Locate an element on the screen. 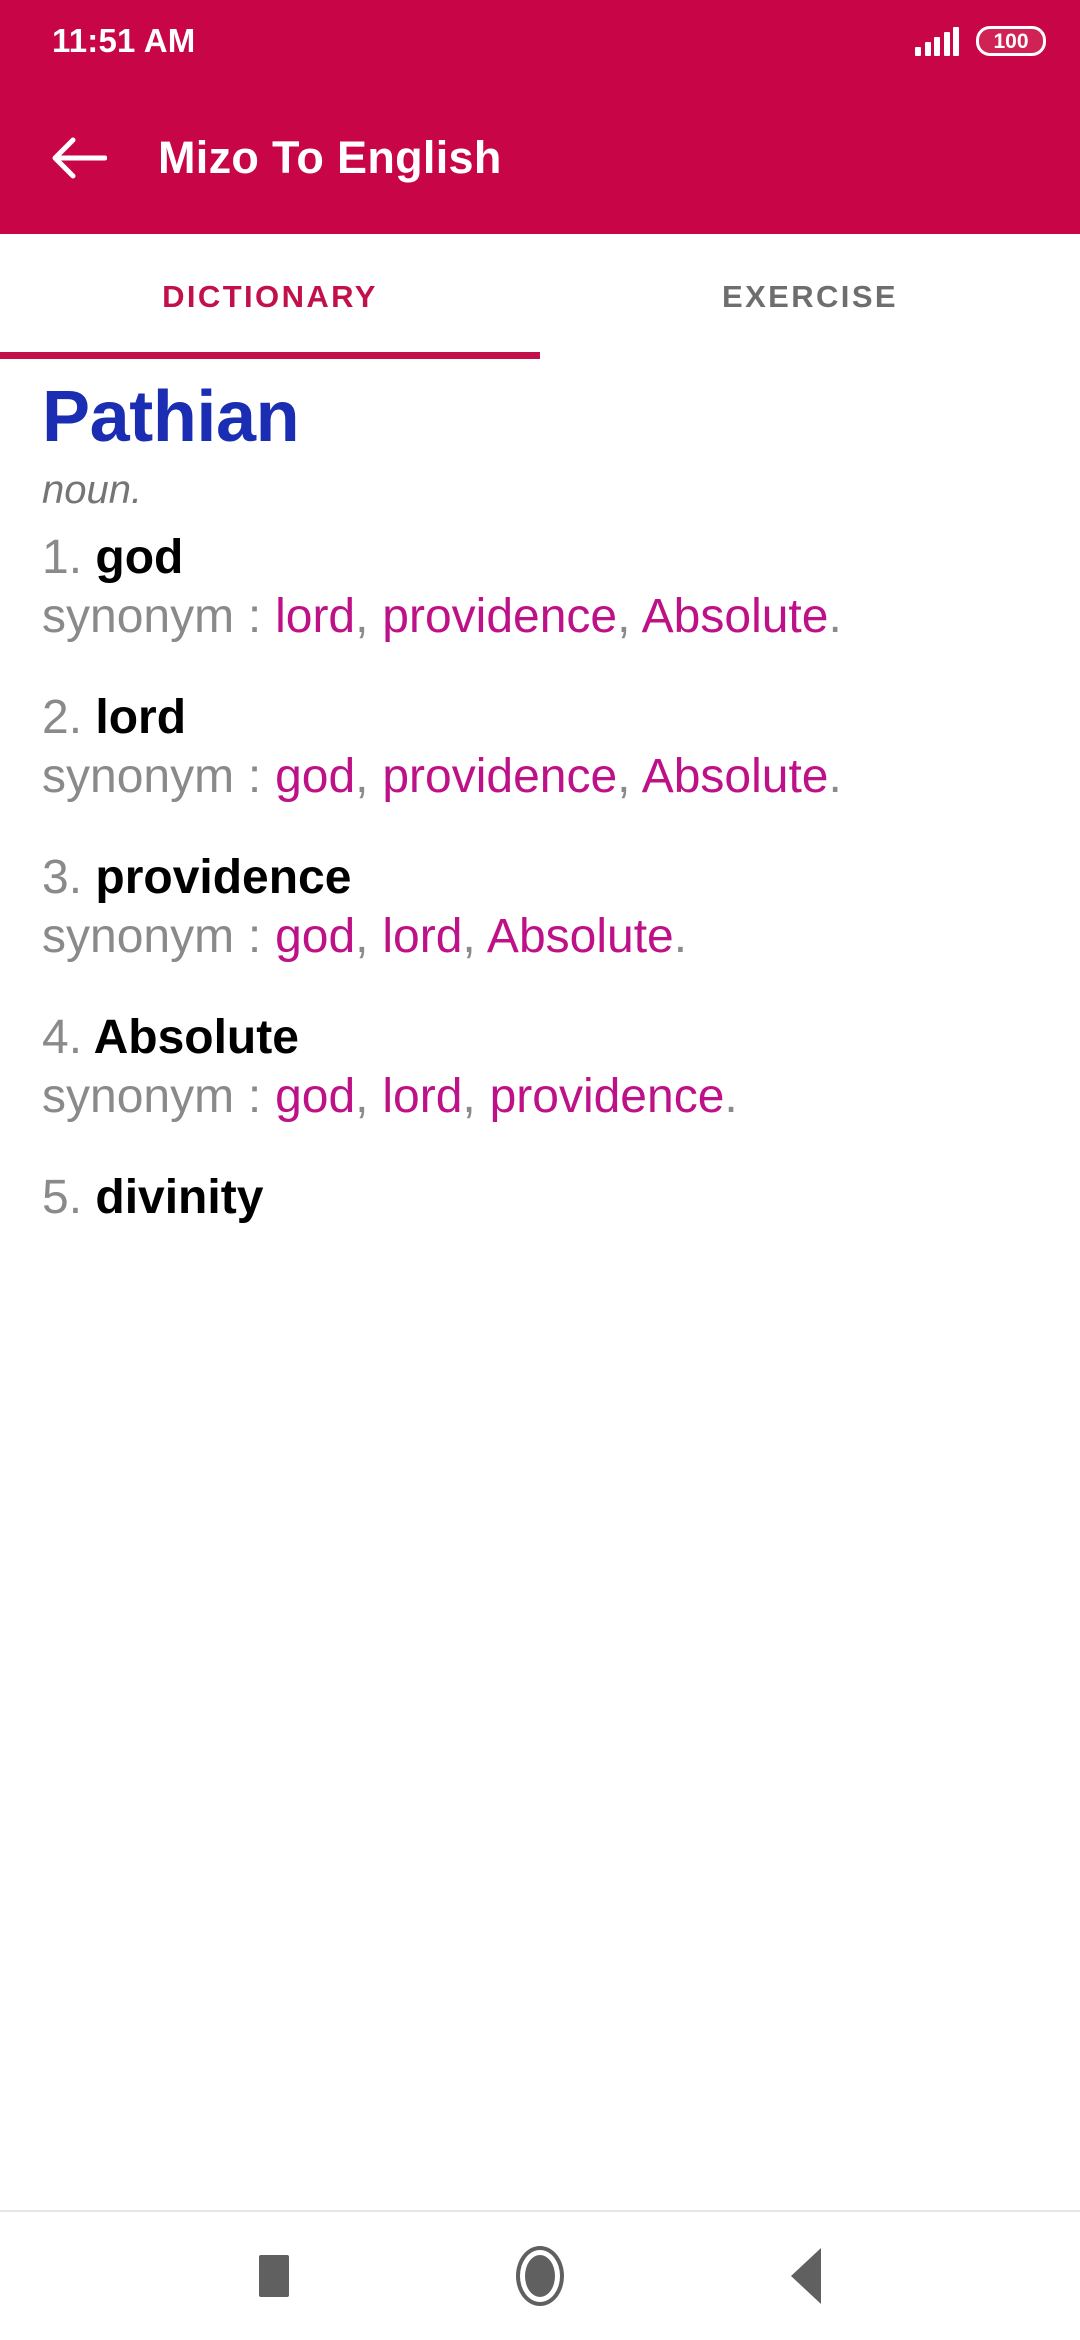 This screenshot has height=2340, width=1080. android-nav-bar is located at coordinates (540, 2276).